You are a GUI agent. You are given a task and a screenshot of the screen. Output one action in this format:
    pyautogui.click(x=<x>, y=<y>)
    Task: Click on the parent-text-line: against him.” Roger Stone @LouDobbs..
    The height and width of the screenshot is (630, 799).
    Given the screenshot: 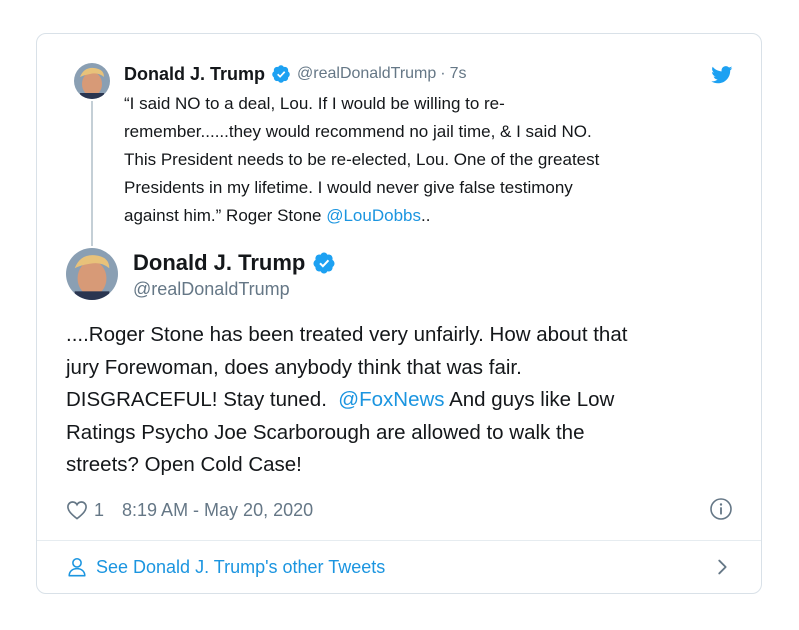 What is the action you would take?
    pyautogui.click(x=429, y=216)
    